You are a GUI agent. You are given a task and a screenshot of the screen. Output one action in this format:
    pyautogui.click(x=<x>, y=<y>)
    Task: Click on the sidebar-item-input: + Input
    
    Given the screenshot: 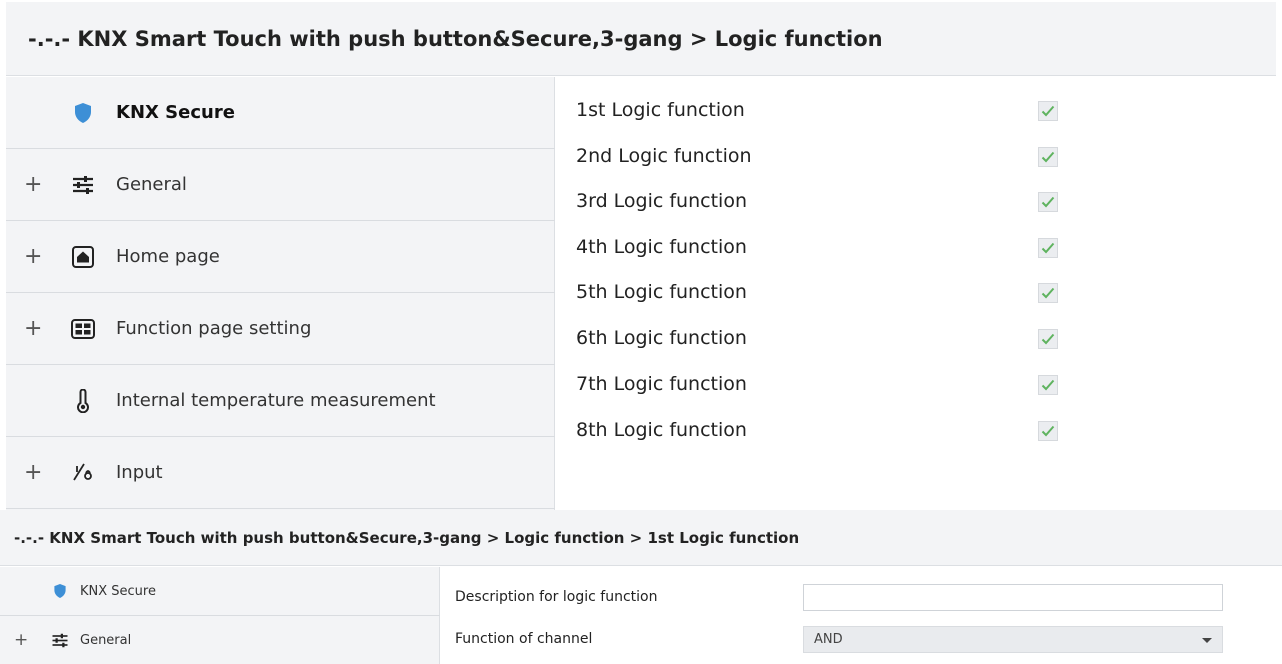 What is the action you would take?
    pyautogui.click(x=280, y=473)
    